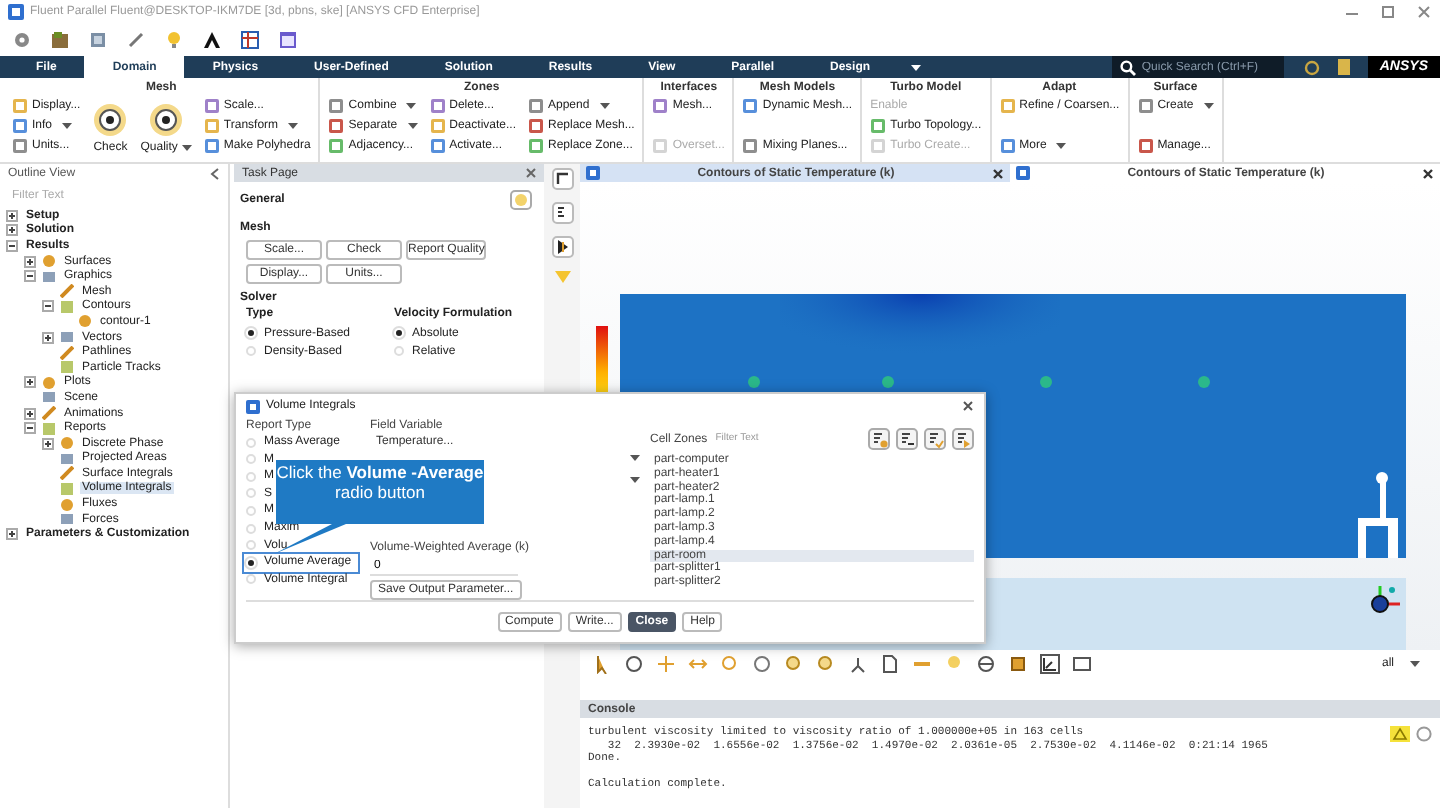  Describe the element at coordinates (602, 664) in the screenshot. I see `pointer-icon` at that location.